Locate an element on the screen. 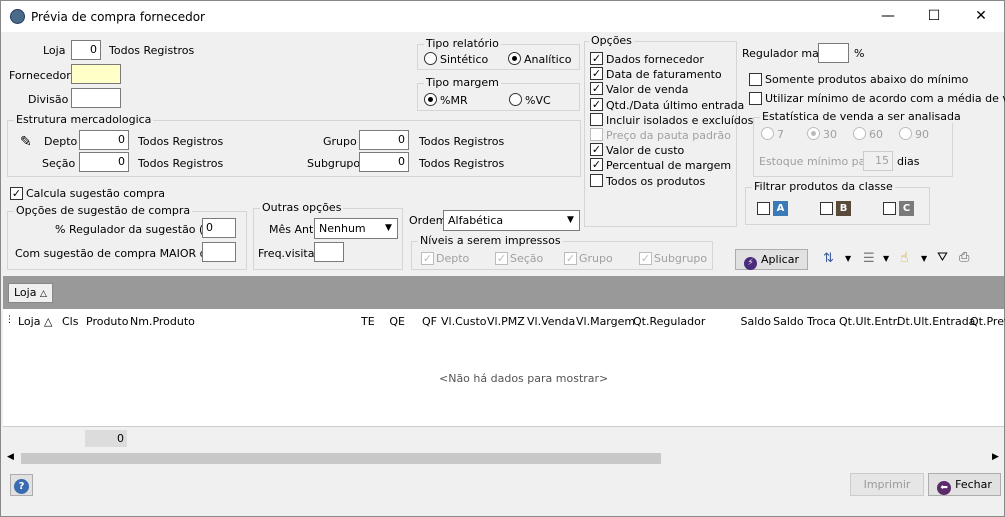  loja-input: 0 is located at coordinates (86, 50).